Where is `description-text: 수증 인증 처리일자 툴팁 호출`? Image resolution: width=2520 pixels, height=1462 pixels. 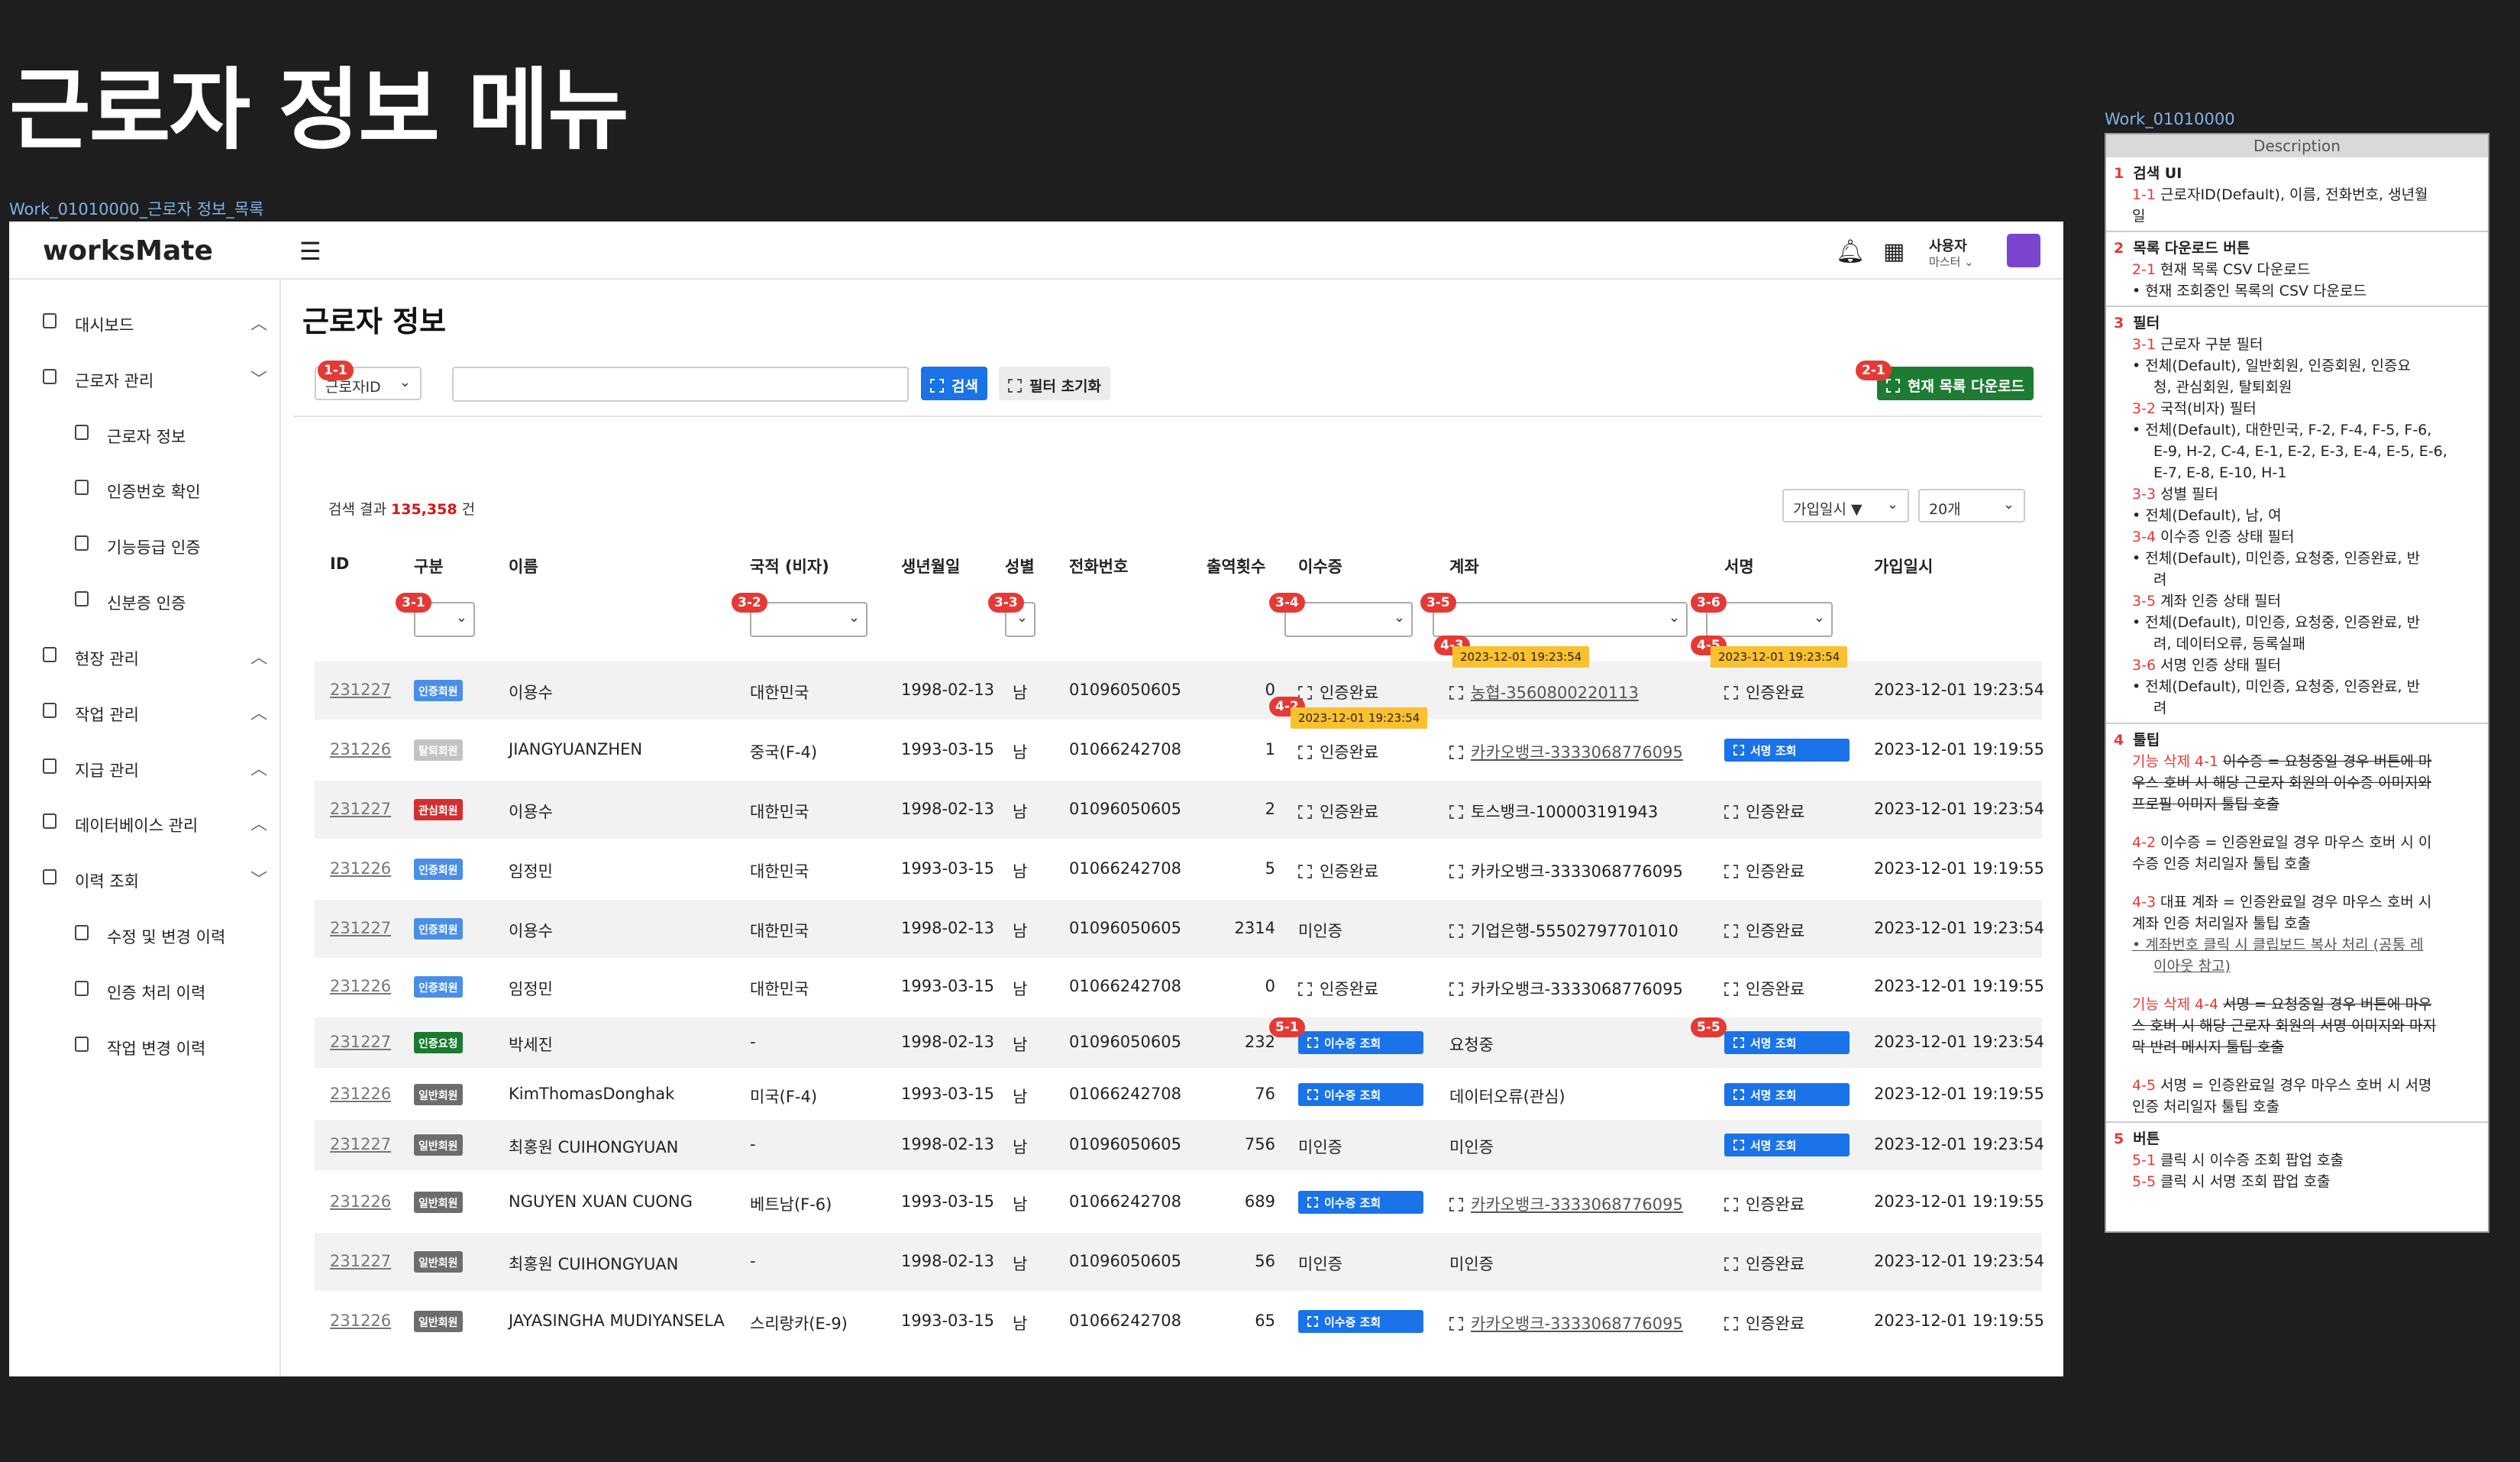
description-text: 수증 인증 처리일자 툴팁 호출 is located at coordinates (2221, 864).